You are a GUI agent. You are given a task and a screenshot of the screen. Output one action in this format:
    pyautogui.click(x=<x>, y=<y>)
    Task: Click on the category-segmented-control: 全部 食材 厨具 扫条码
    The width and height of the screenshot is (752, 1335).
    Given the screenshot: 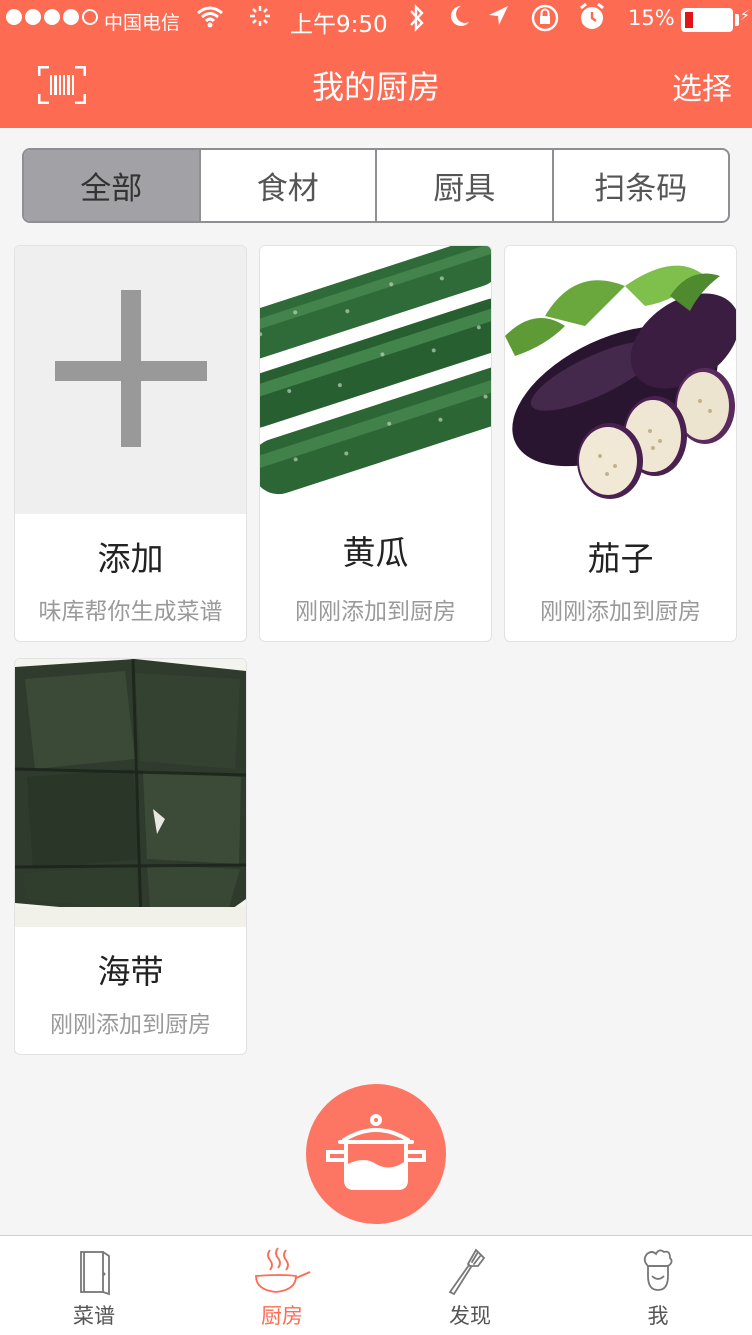 What is the action you would take?
    pyautogui.click(x=376, y=185)
    